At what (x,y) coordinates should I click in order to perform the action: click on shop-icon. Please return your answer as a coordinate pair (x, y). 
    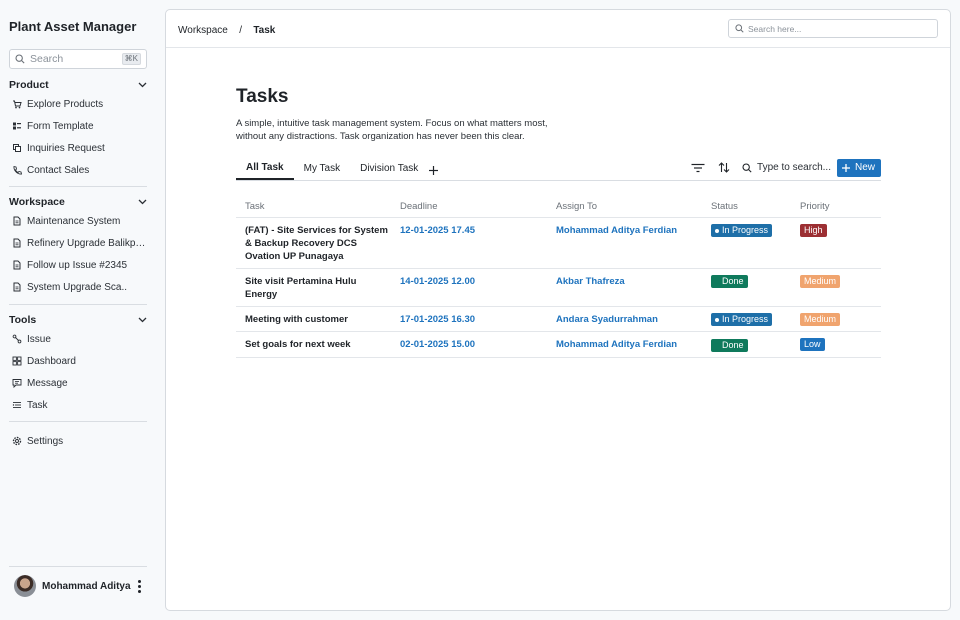
    Looking at the image, I should click on (17, 104).